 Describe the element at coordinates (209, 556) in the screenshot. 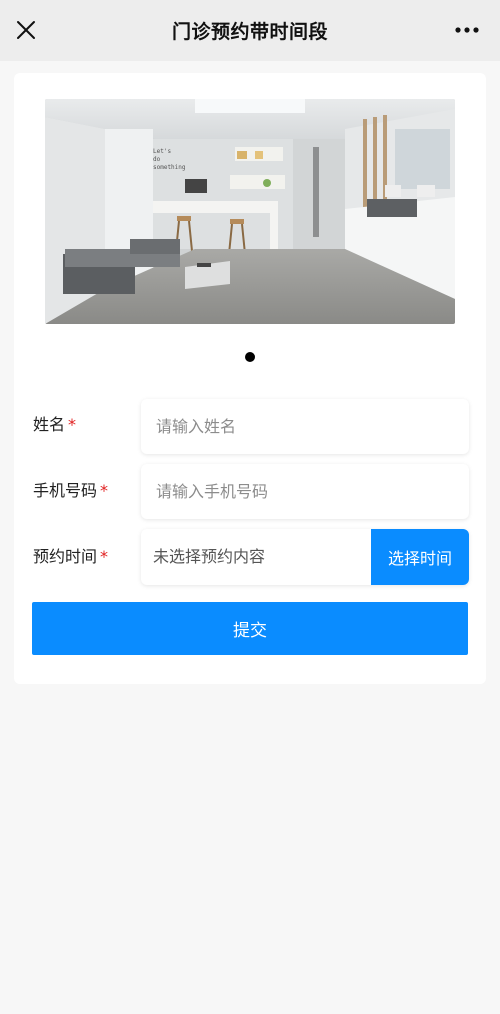

I see `appointment-time-value: 未选择预约内容` at that location.